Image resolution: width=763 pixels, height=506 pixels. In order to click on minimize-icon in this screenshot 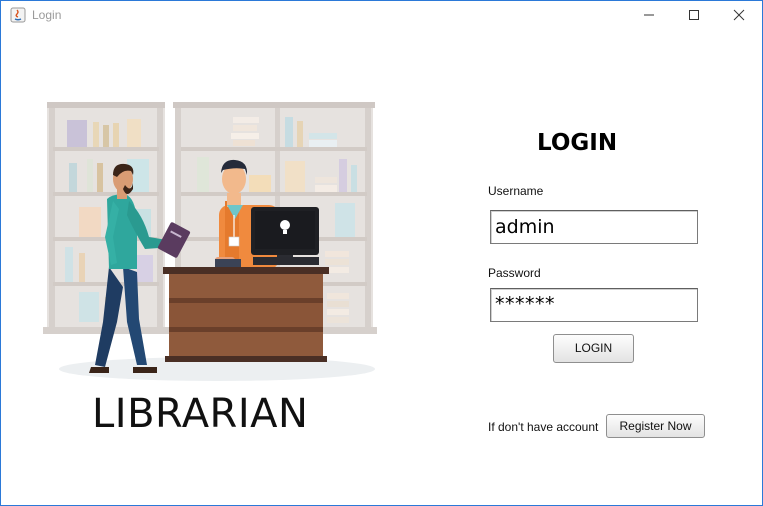, I will do `click(649, 15)`.